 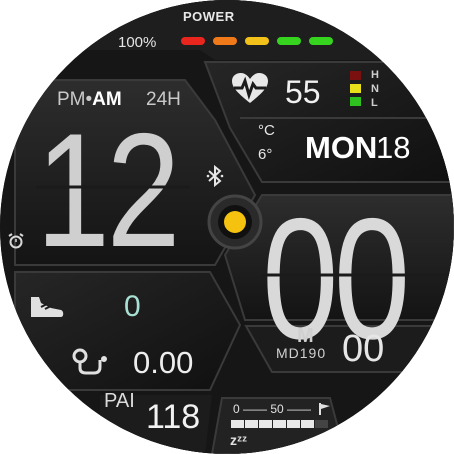 What do you see at coordinates (375, 89) in the screenshot?
I see `hr-label-n: N` at bounding box center [375, 89].